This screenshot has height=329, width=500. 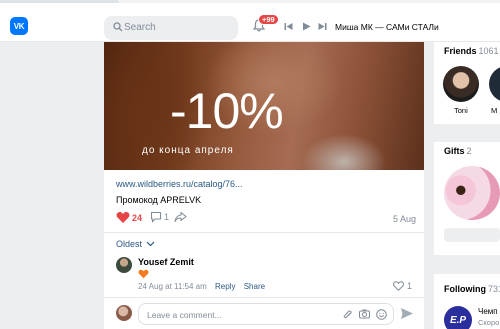 I want to click on search-placeholder: Search, so click(x=140, y=27).